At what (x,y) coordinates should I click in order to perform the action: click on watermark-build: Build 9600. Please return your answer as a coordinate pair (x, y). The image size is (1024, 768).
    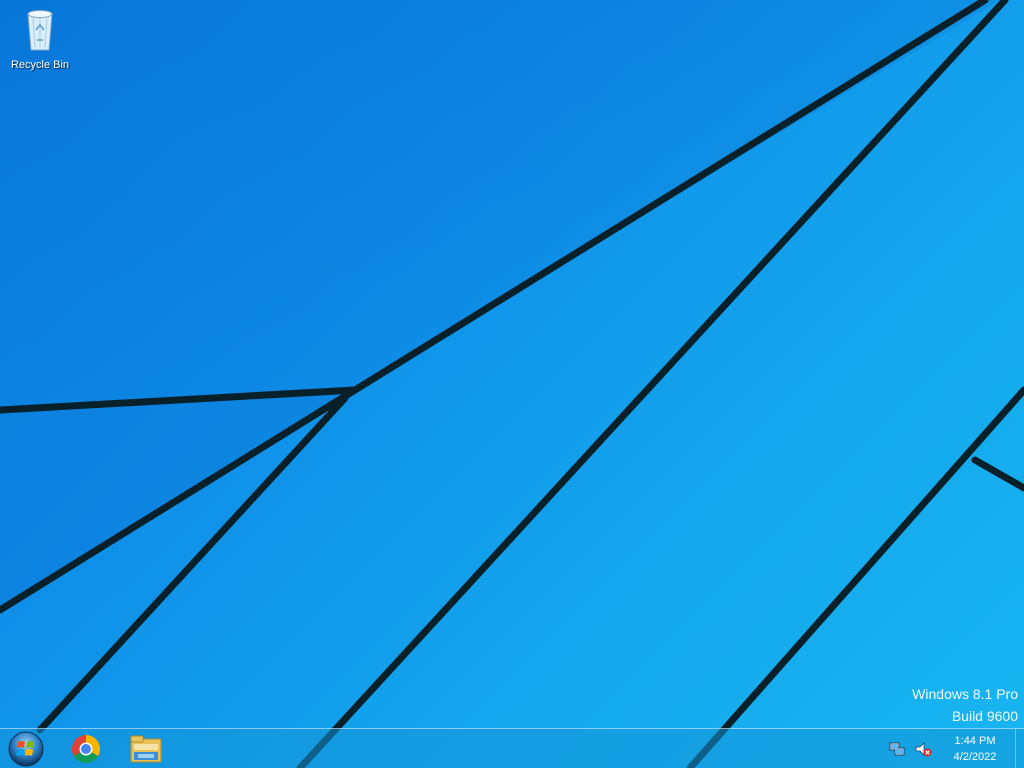
    Looking at the image, I should click on (984, 716).